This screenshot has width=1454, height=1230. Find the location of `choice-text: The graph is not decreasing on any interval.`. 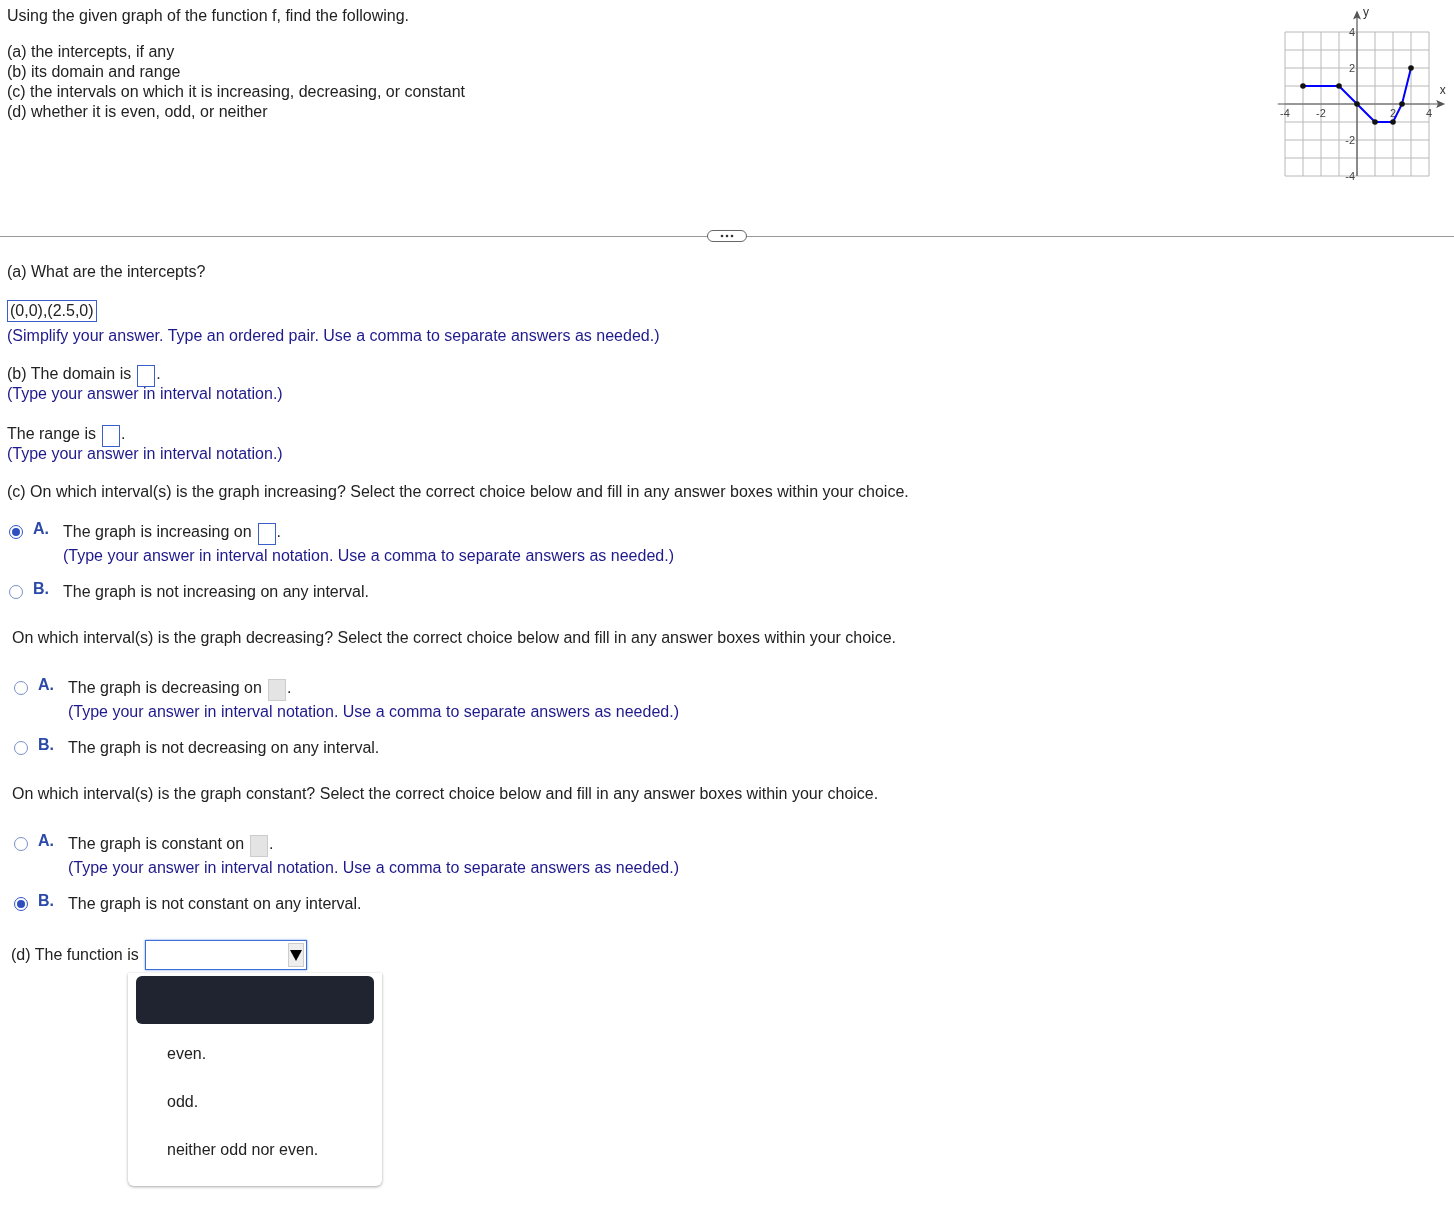

choice-text: The graph is not decreasing on any interval. is located at coordinates (224, 748).